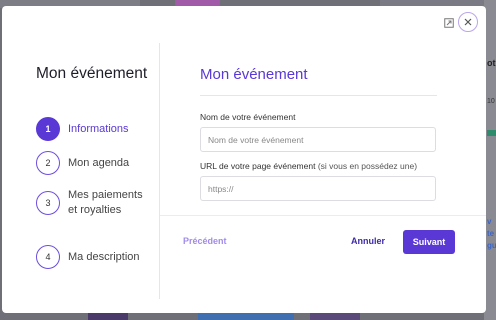 This screenshot has height=320, width=496. What do you see at coordinates (491, 101) in the screenshot?
I see `background-text-fragment: 10` at bounding box center [491, 101].